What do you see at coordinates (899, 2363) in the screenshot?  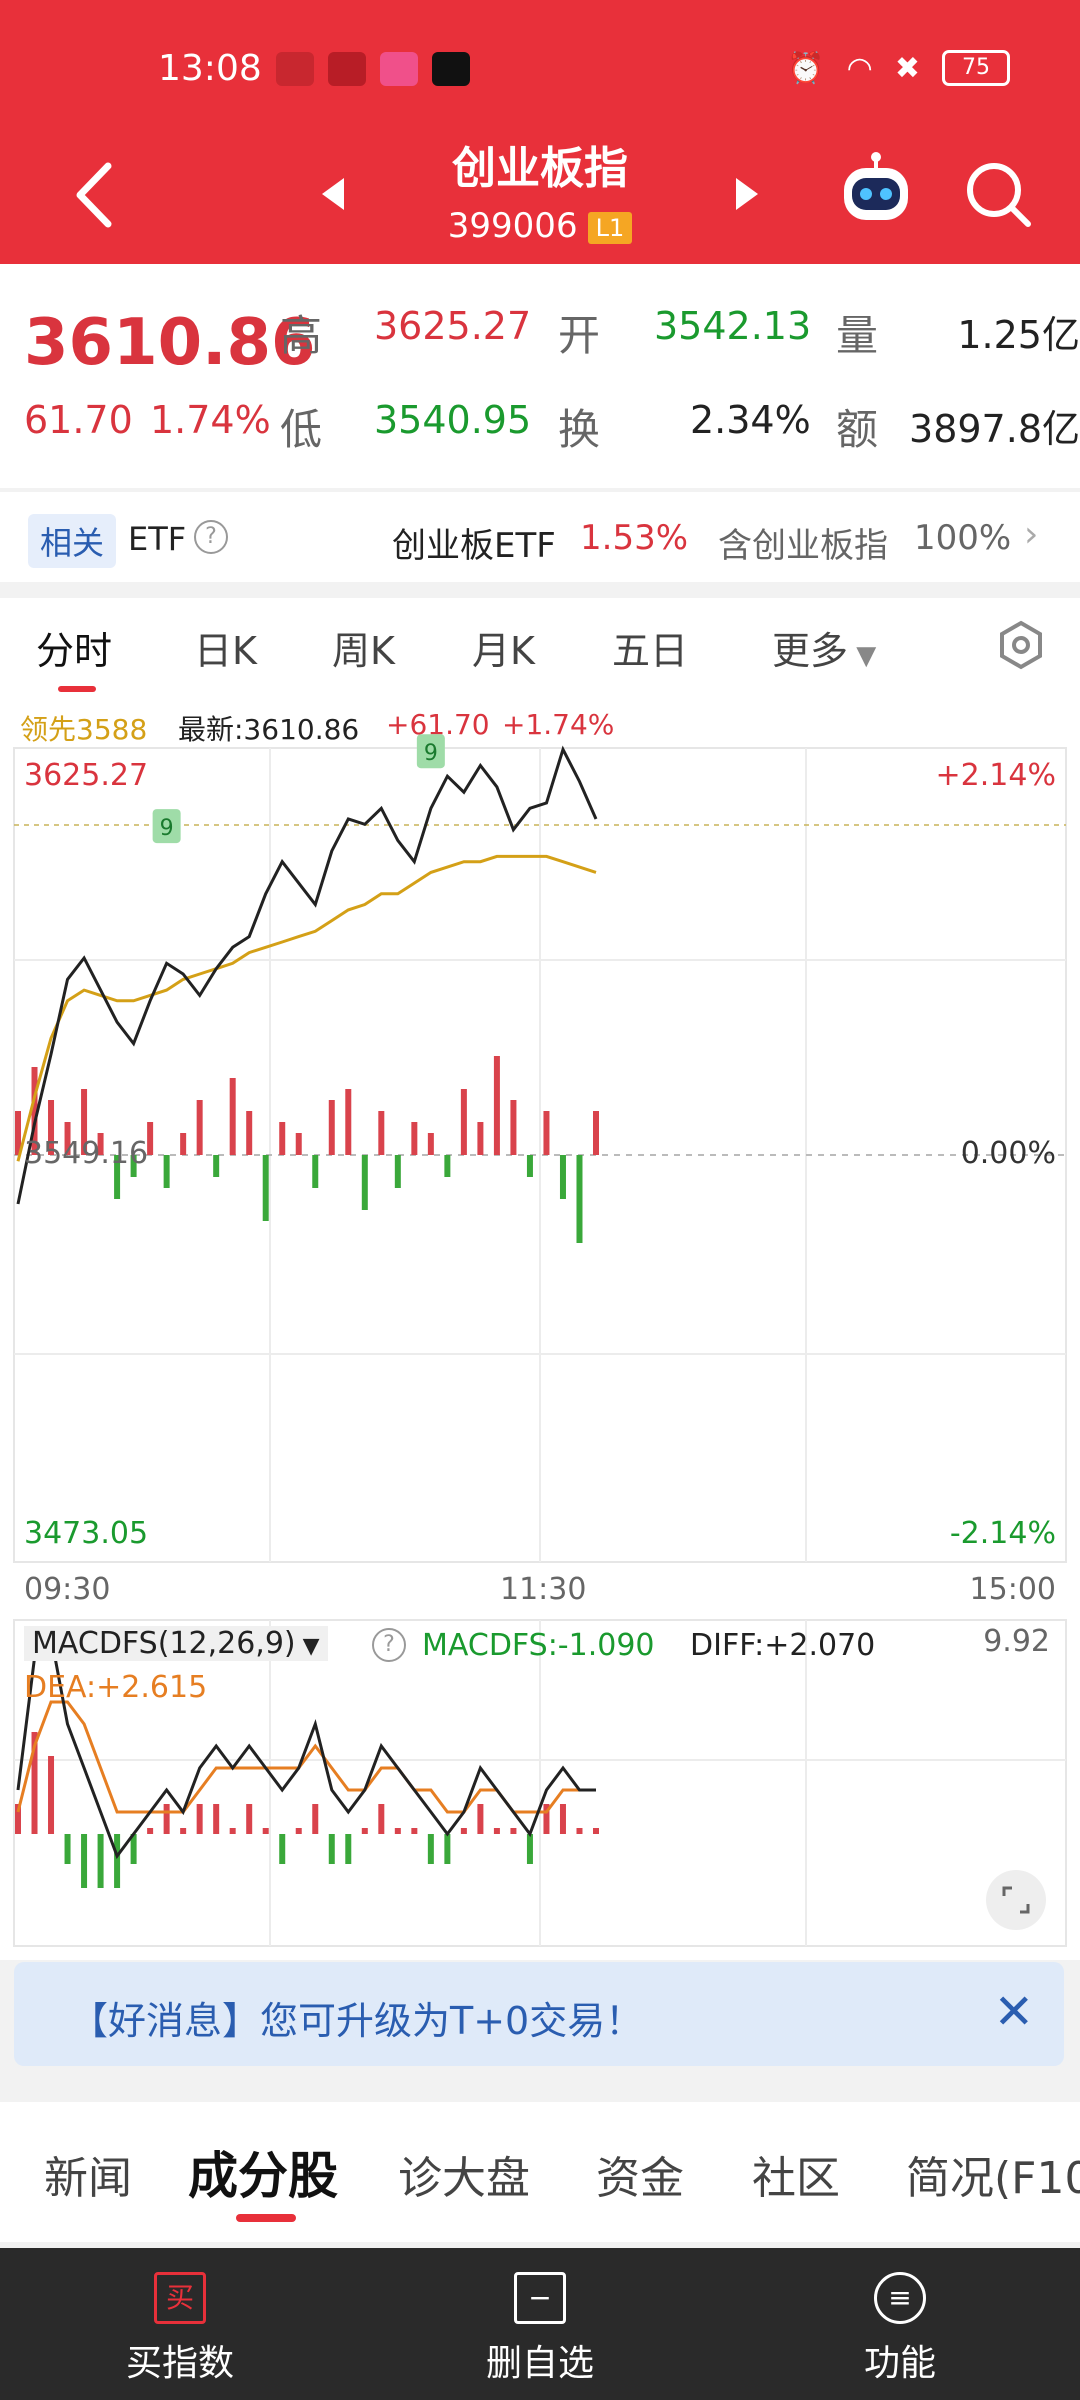 I see `functions-label: 功能` at bounding box center [899, 2363].